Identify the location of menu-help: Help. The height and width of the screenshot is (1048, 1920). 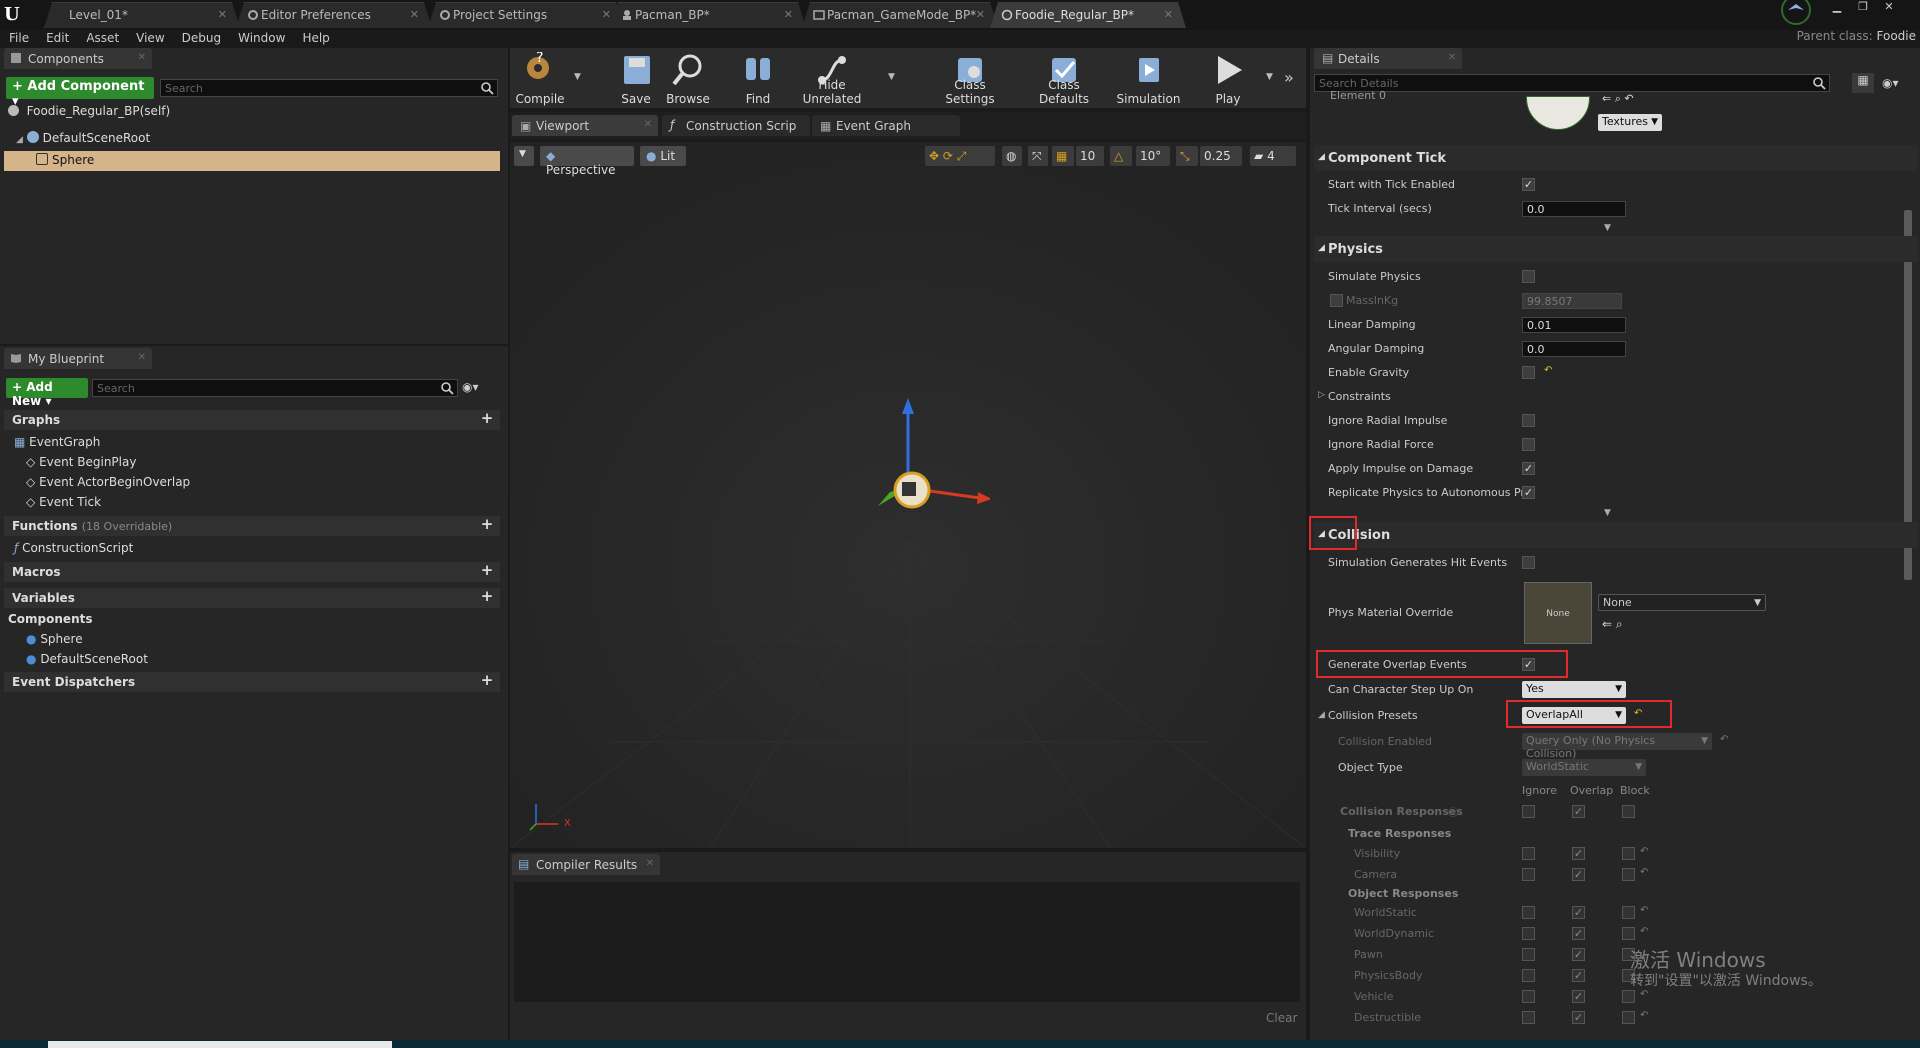
(315, 36).